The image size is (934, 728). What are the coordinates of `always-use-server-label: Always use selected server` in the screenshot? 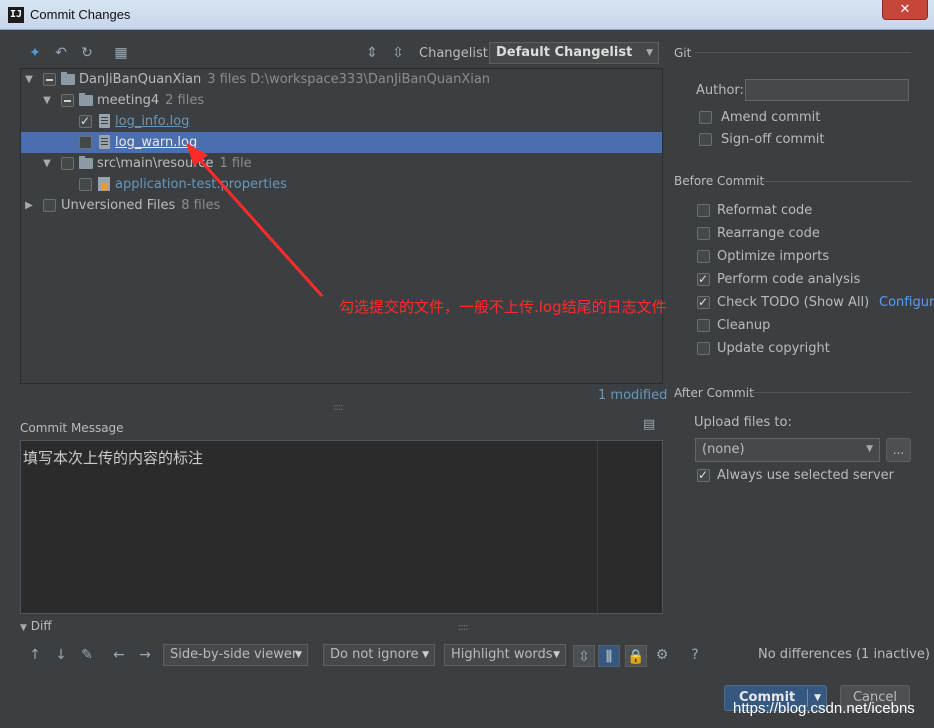 It's located at (806, 475).